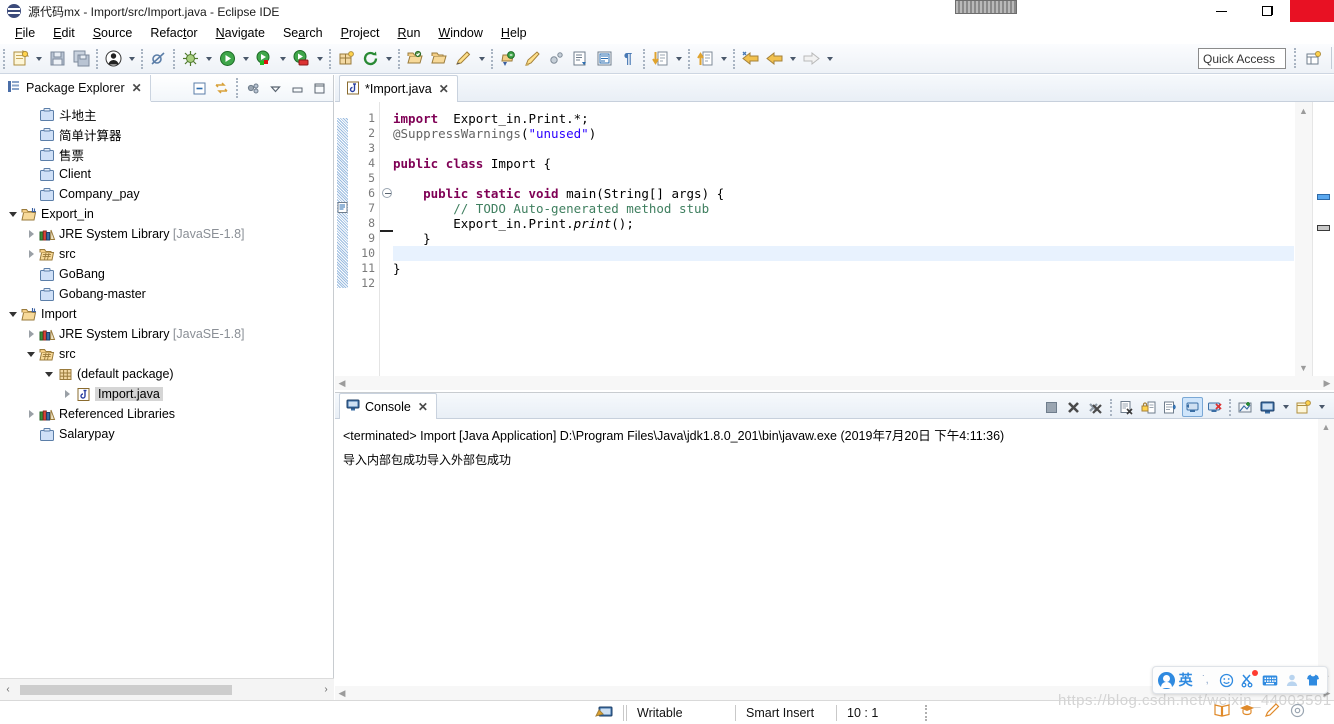  Describe the element at coordinates (297, 88) in the screenshot. I see `minimize-view-icon` at that location.